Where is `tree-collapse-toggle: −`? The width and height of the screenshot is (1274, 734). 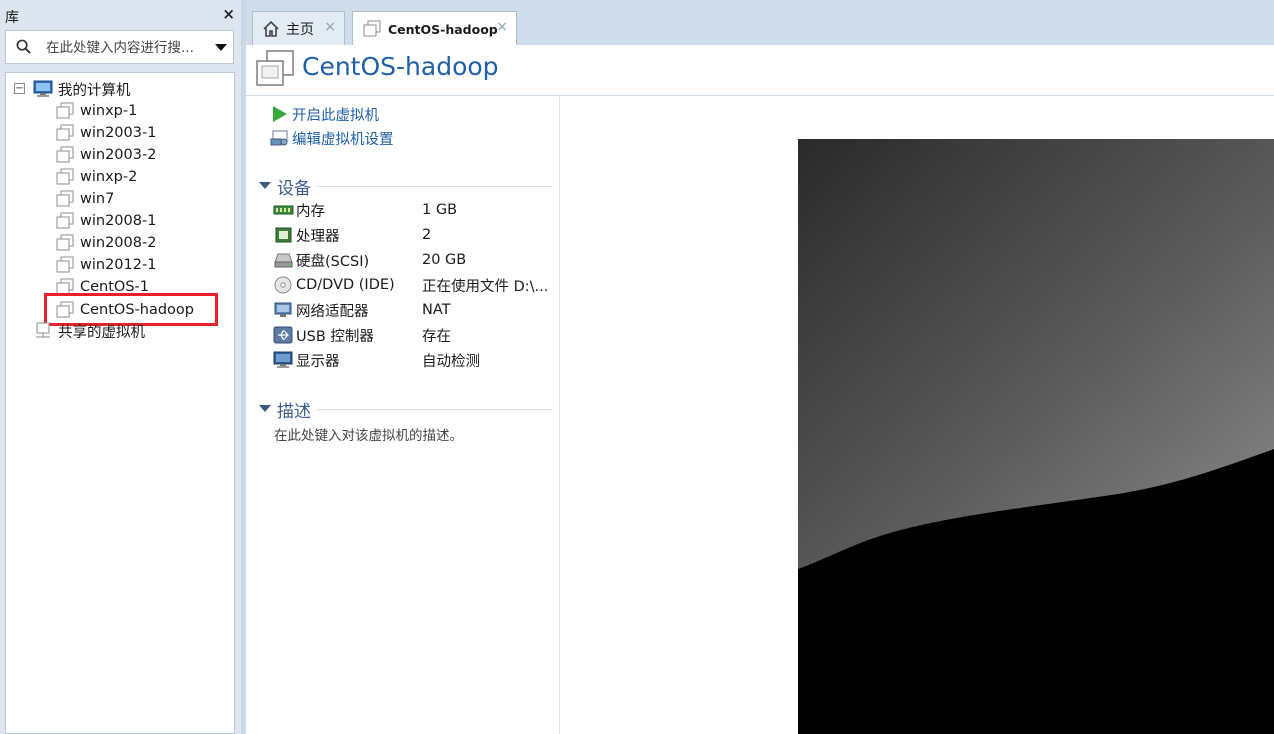
tree-collapse-toggle: − is located at coordinates (19, 88).